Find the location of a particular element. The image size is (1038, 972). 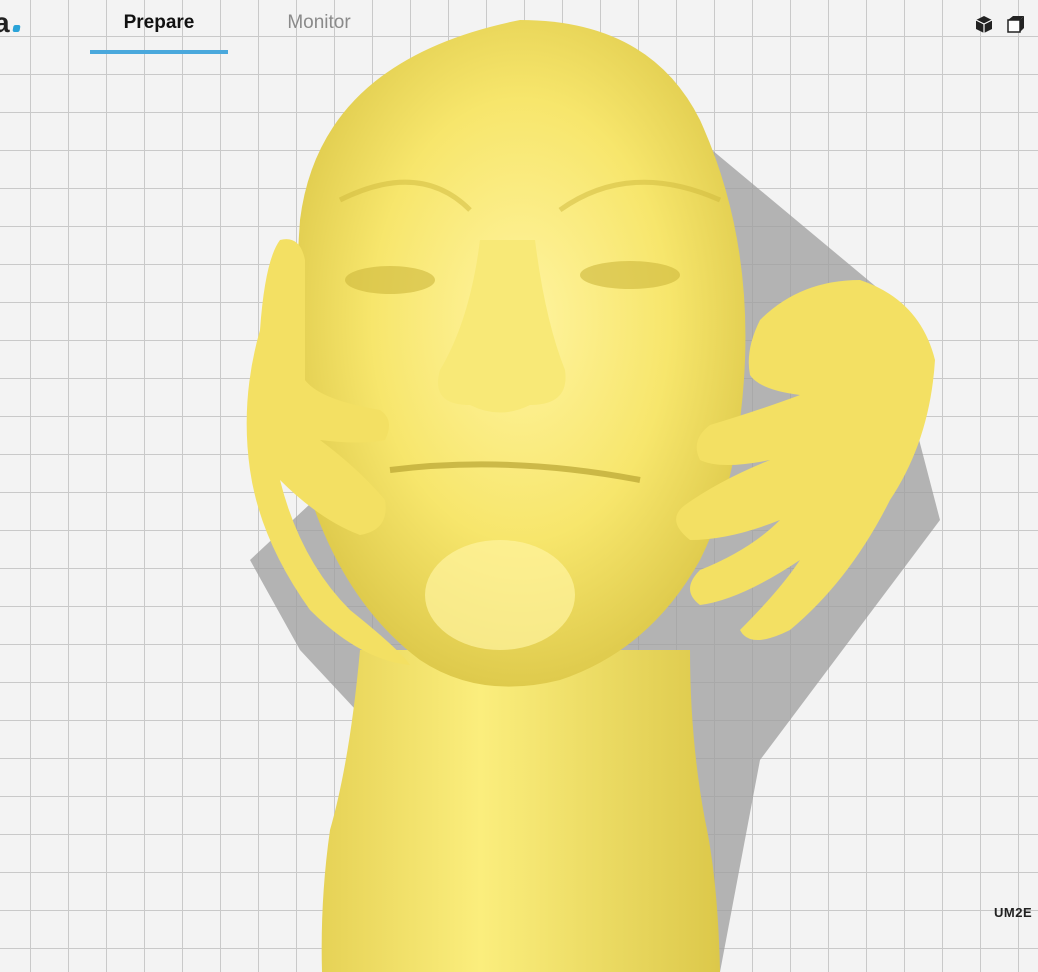

tab-monitor: Monitor is located at coordinates (319, 33).